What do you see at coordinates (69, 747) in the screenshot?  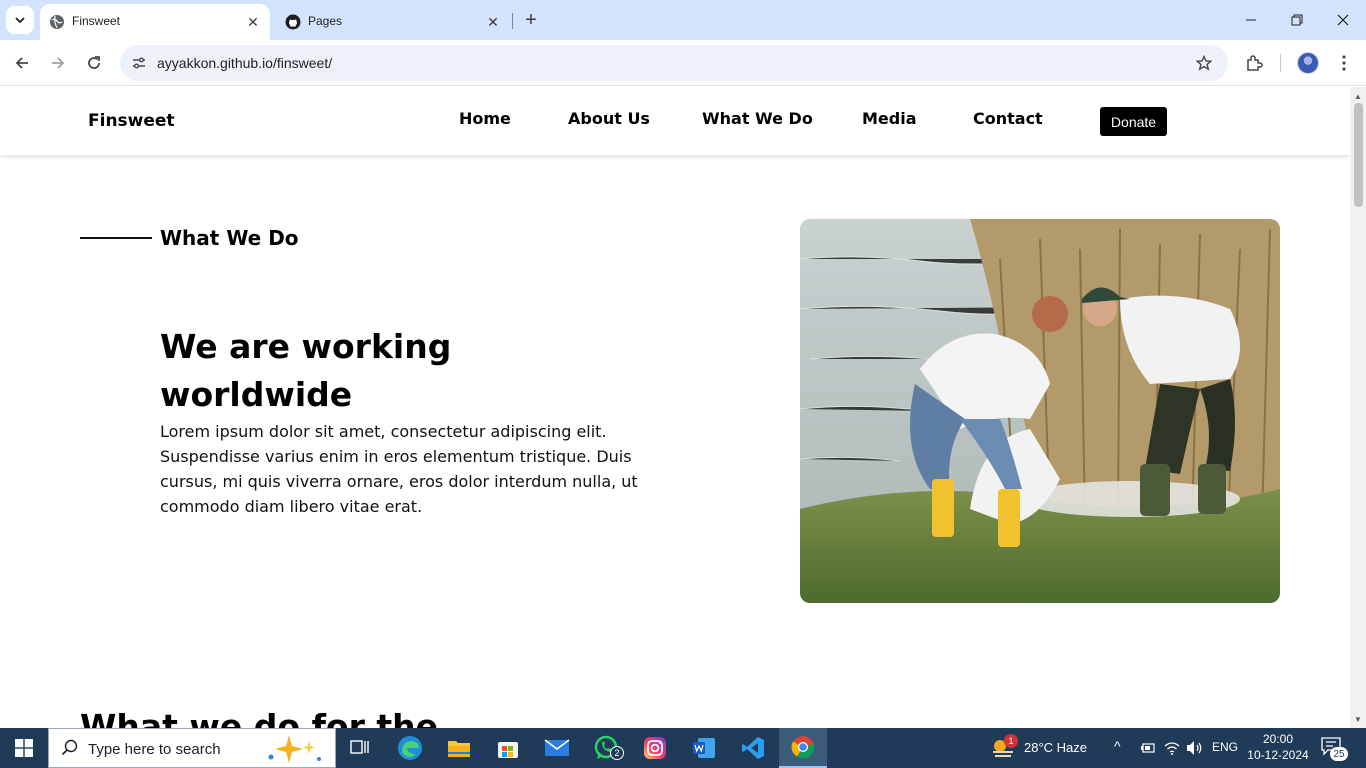 I see `search-icon` at bounding box center [69, 747].